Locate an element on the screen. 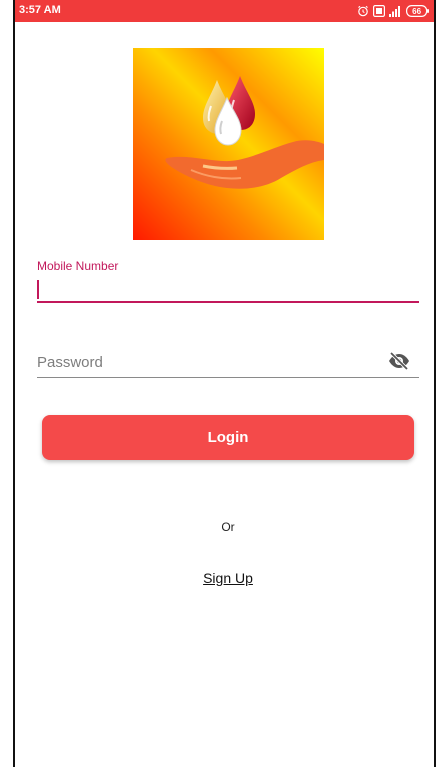 This screenshot has height=767, width=438. sign-up-link: Sign Up is located at coordinates (219, 578).